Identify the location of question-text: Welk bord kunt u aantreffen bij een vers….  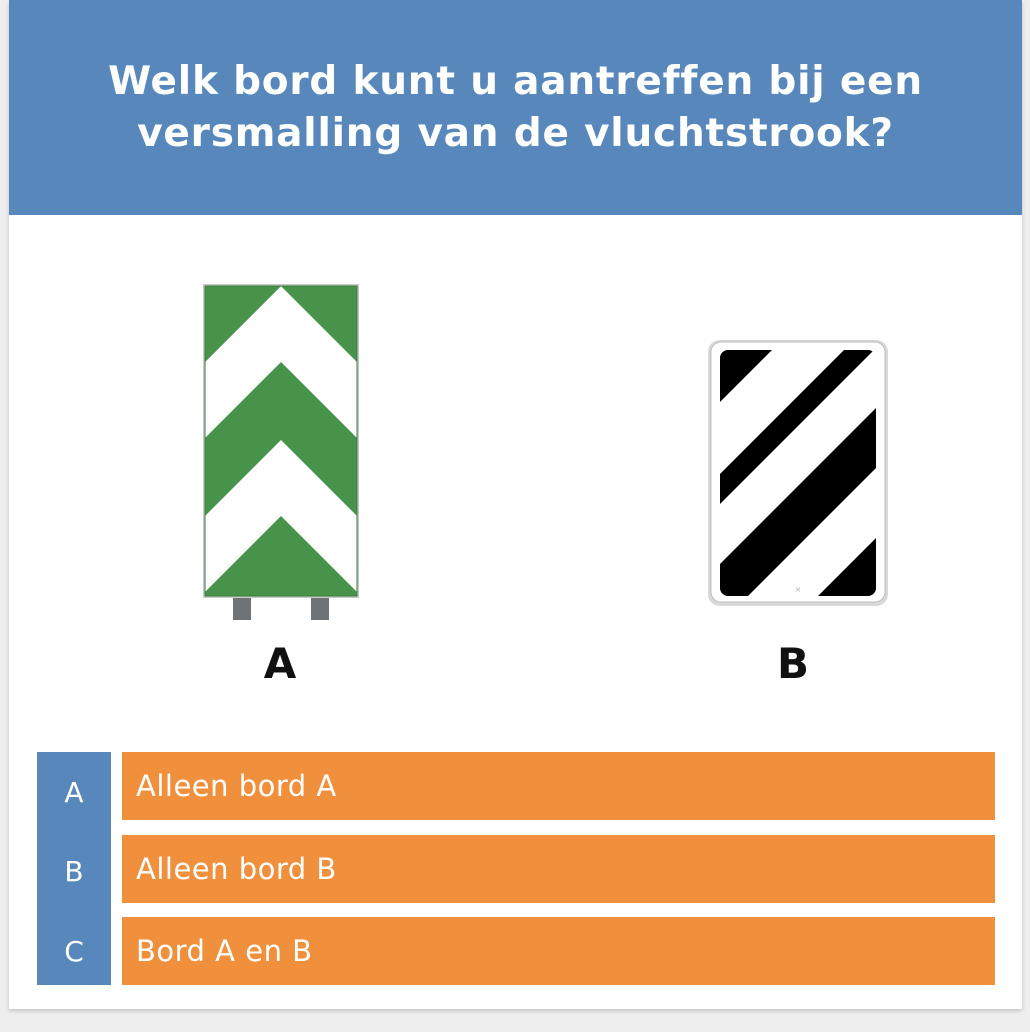
(515, 107).